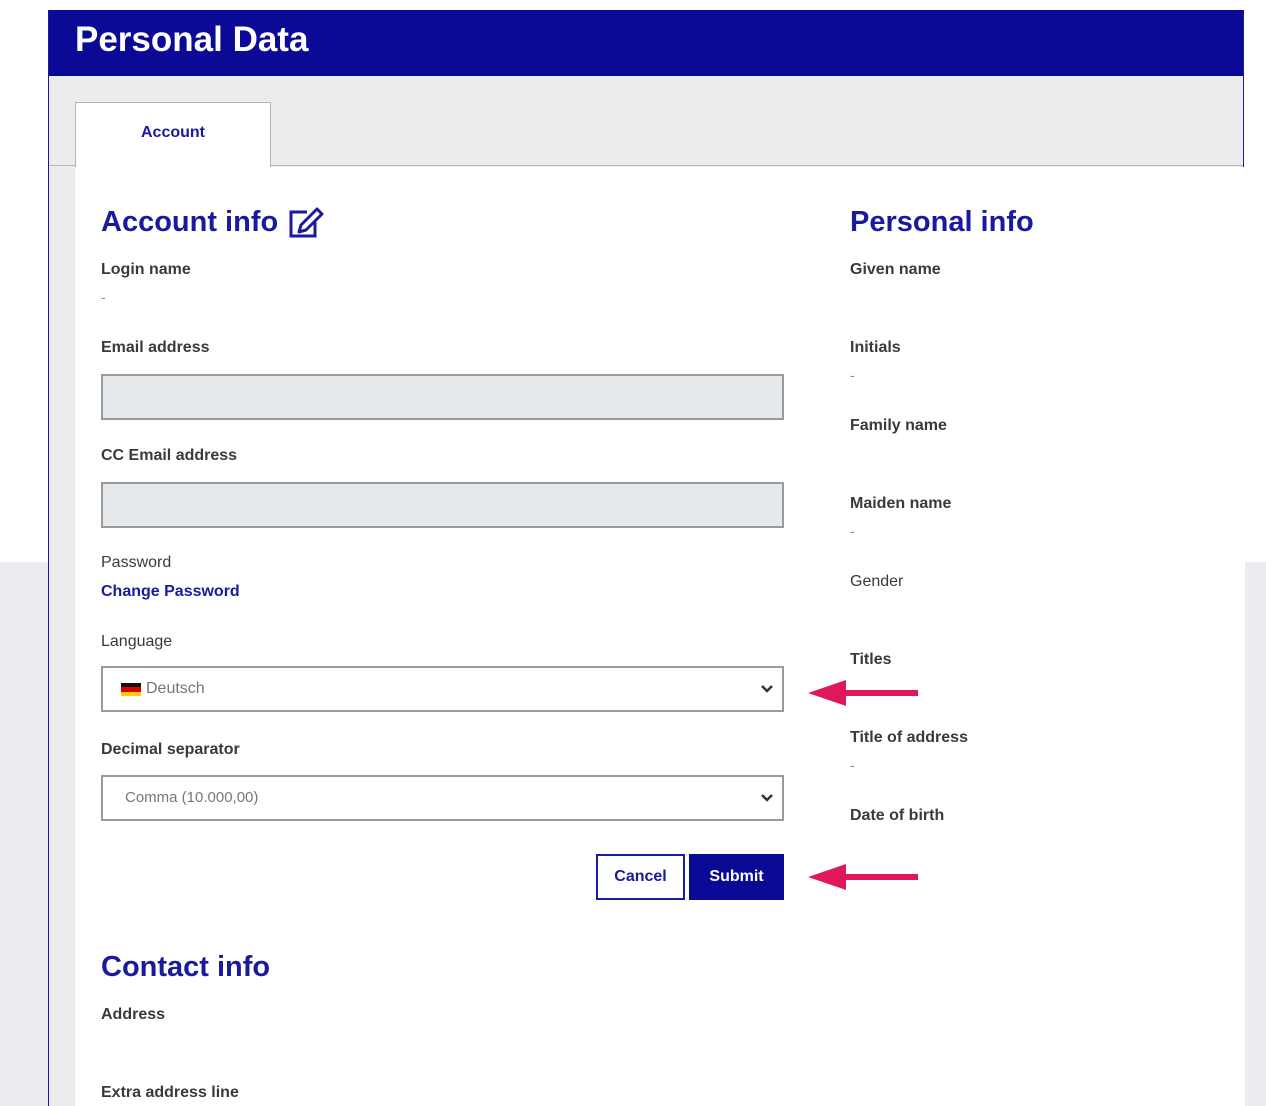  What do you see at coordinates (190, 222) in the screenshot?
I see `account-info-heading: Account info` at bounding box center [190, 222].